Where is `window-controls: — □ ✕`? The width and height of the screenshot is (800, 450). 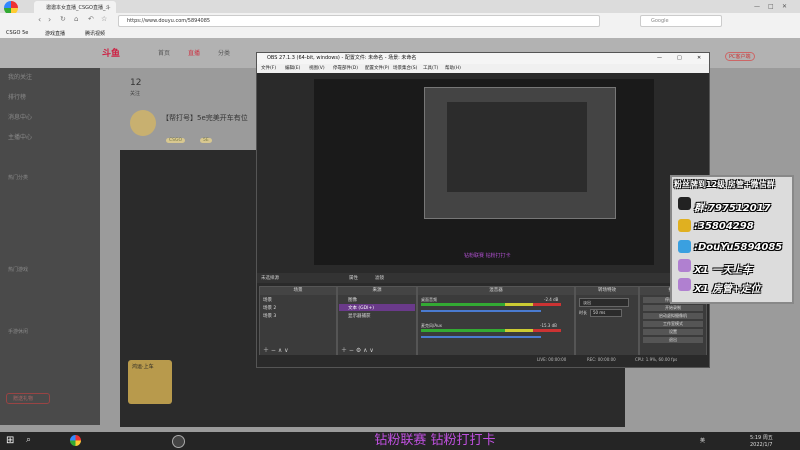 window-controls: — □ ✕ is located at coordinates (767, 7).